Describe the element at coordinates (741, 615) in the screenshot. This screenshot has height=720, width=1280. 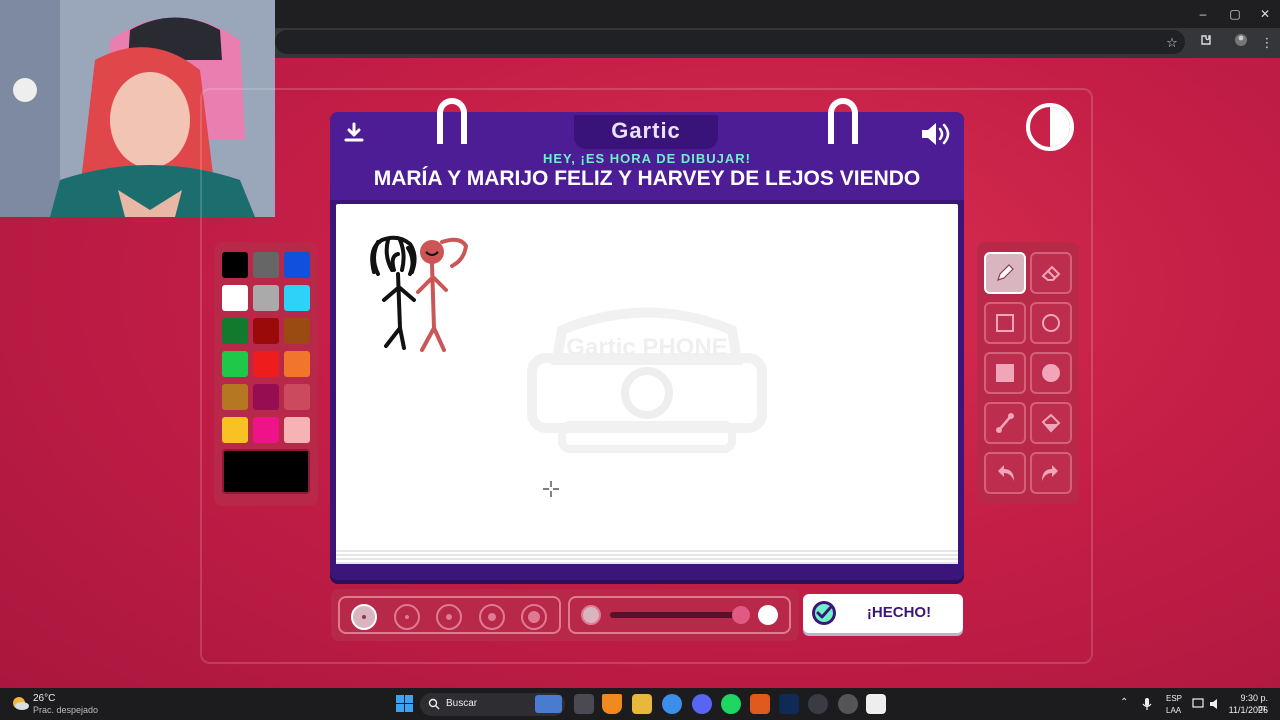
I see `opacity-slider-thumb` at that location.